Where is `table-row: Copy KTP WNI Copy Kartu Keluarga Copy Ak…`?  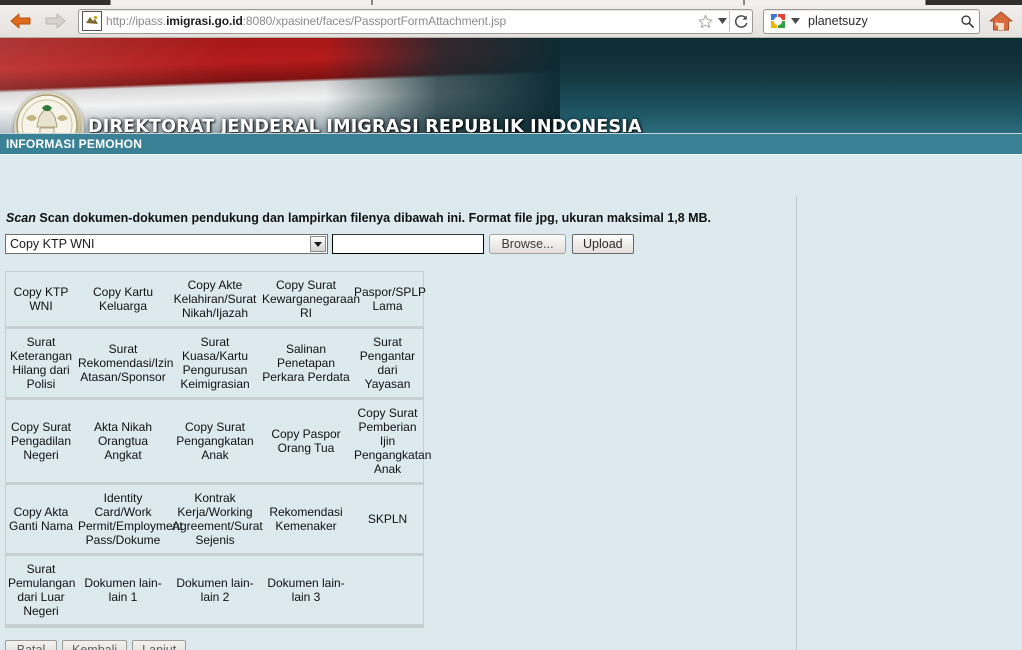 table-row: Copy KTP WNI Copy Kartu Keluarga Copy Ak… is located at coordinates (216, 300).